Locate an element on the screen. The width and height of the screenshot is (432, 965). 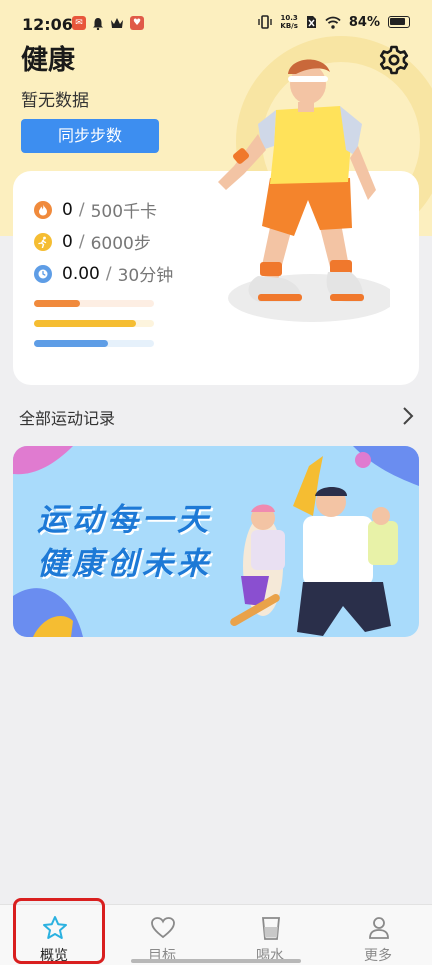
calories-goal: 500千卡 is located at coordinates (124, 212).